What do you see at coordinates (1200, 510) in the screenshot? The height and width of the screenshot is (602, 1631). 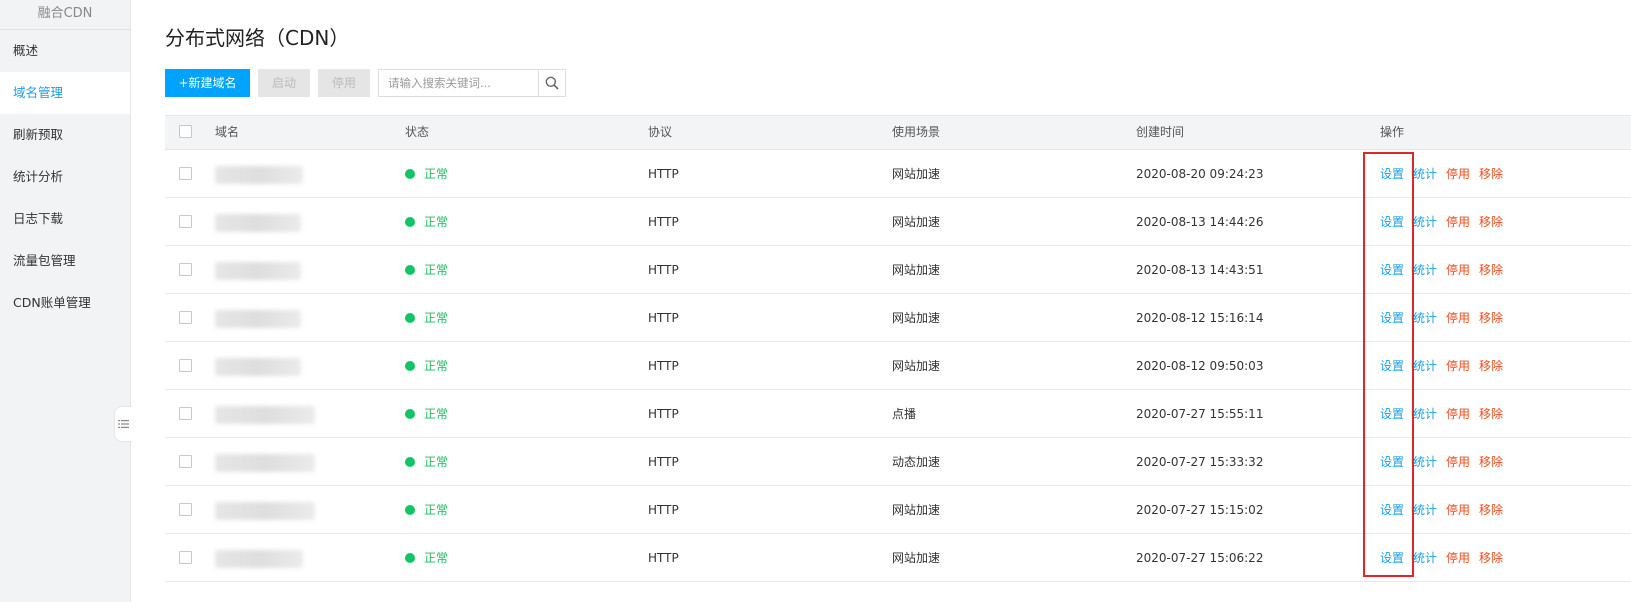 I see `created-time-cell: 2020-07-27 15:15:02` at bounding box center [1200, 510].